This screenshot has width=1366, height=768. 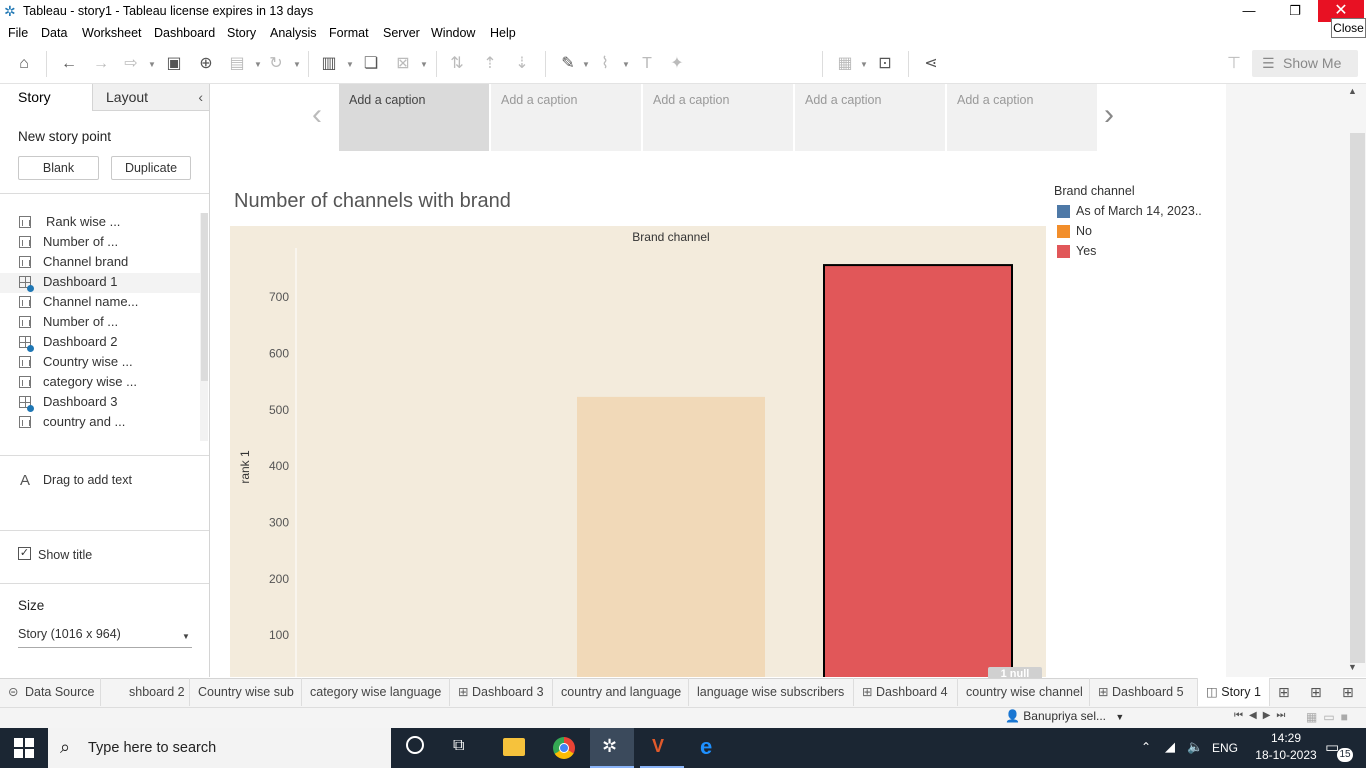 I want to click on new-worksheet-tab-icon: ⊞, so click(x=1284, y=692).